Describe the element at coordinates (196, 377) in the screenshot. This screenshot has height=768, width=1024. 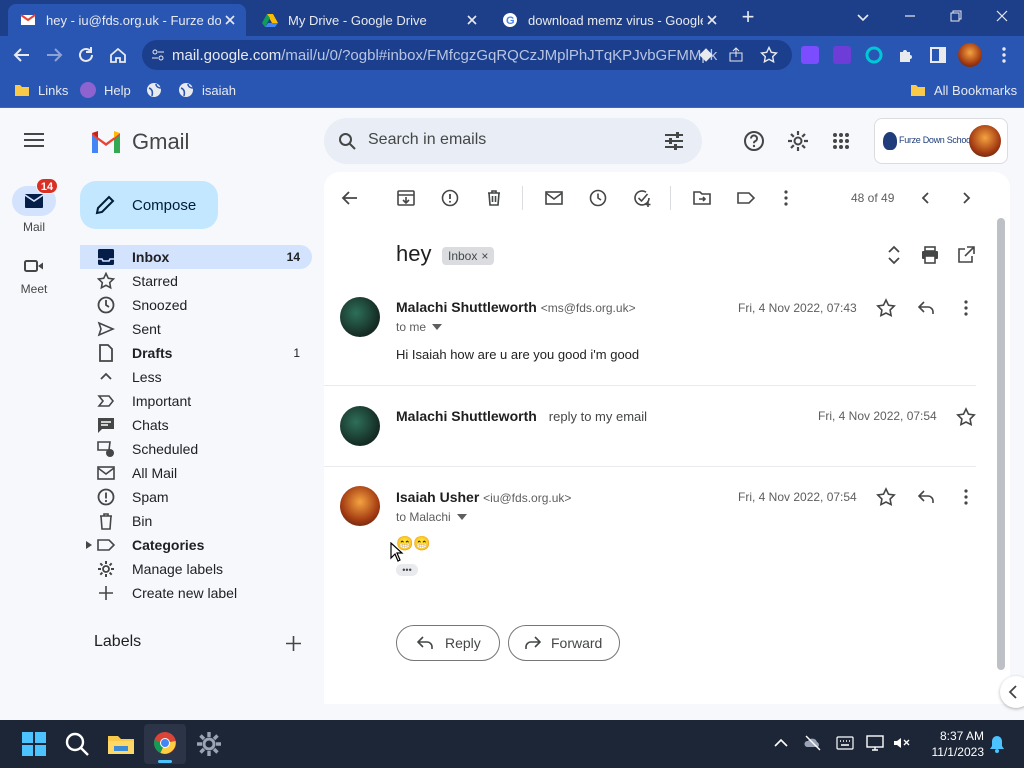
I see `nav-item-less: Less` at that location.